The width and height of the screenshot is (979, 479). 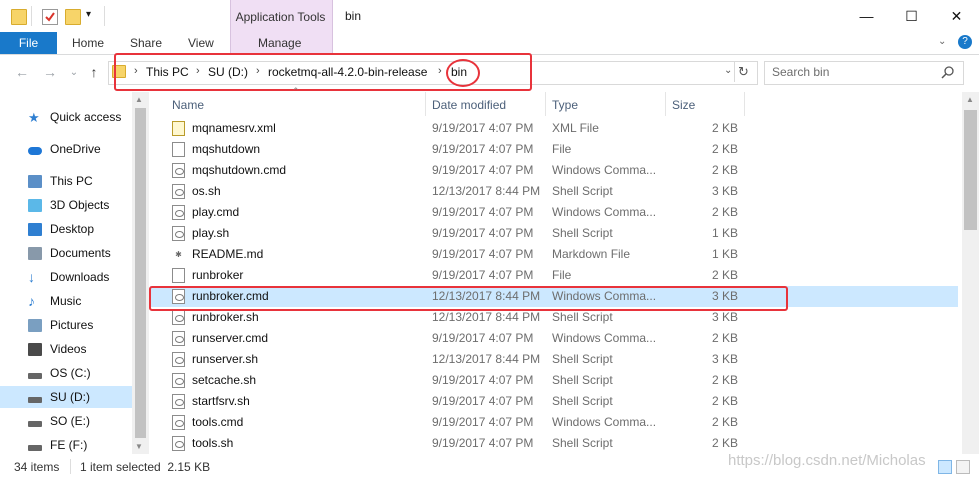 I want to click on sidebar-item-su-d: SU (D:), so click(x=66, y=397).